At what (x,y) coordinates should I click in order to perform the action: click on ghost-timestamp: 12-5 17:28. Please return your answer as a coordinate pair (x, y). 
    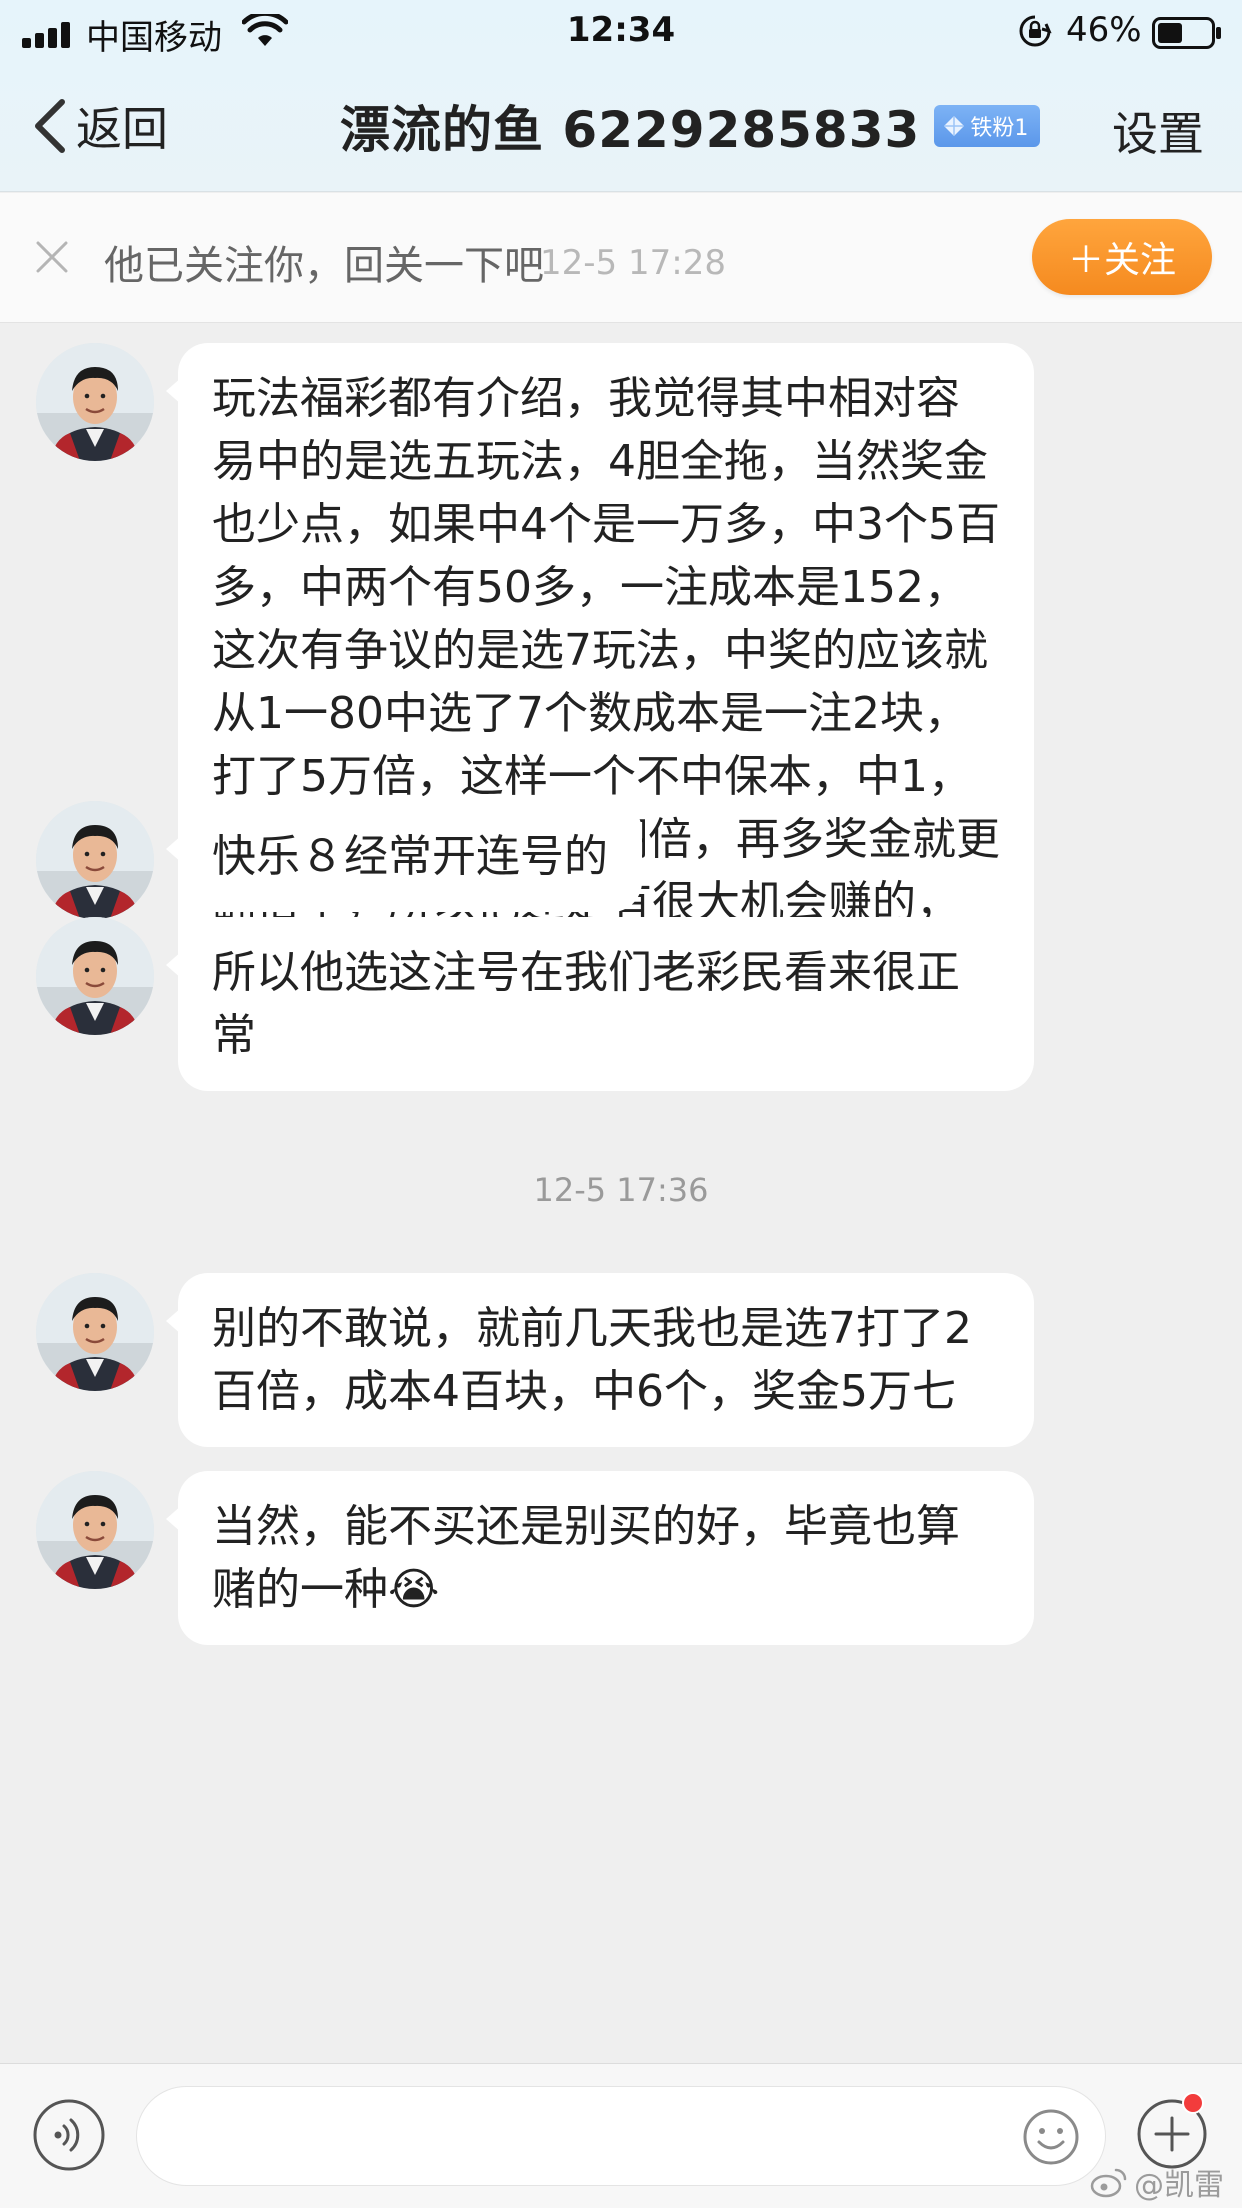
    Looking at the image, I should click on (633, 263).